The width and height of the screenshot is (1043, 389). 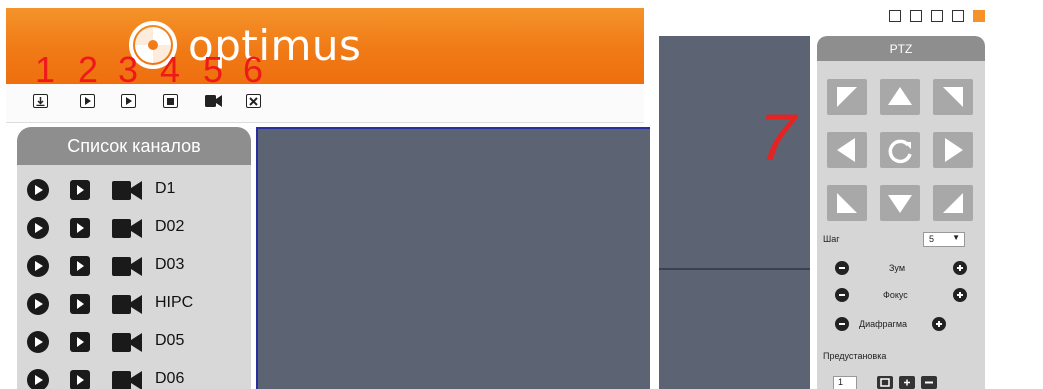 What do you see at coordinates (958, 16) in the screenshot?
I see `layout-9-button` at bounding box center [958, 16].